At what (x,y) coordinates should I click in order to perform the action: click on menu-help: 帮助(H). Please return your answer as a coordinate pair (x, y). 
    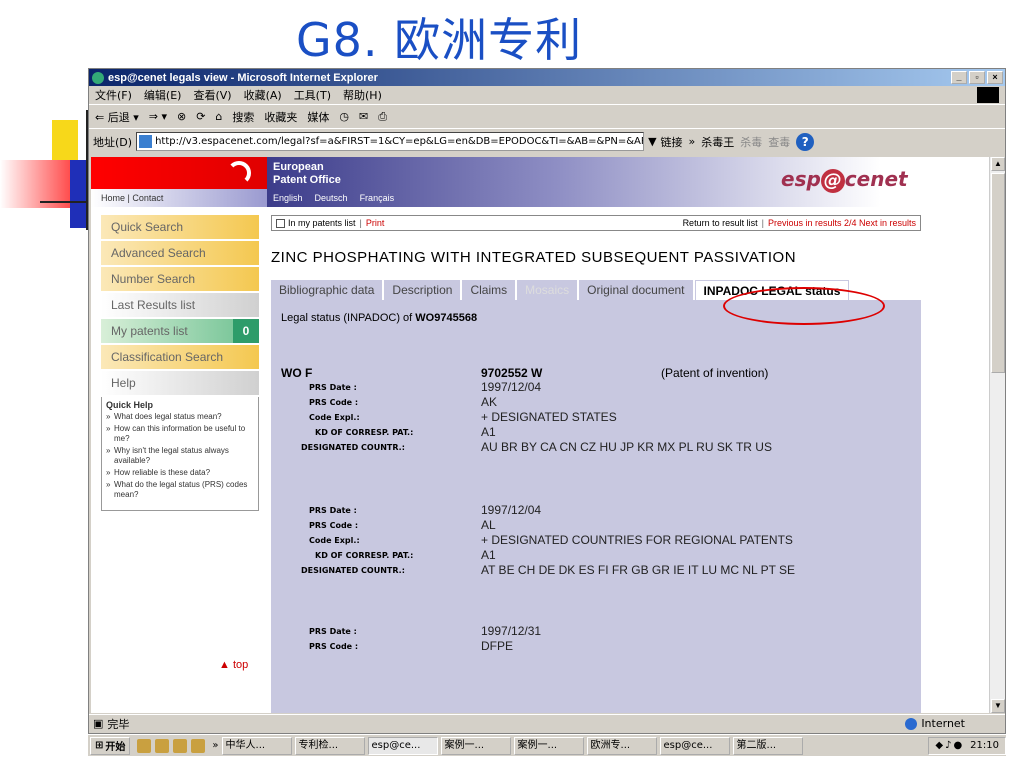
    Looking at the image, I should click on (362, 95).